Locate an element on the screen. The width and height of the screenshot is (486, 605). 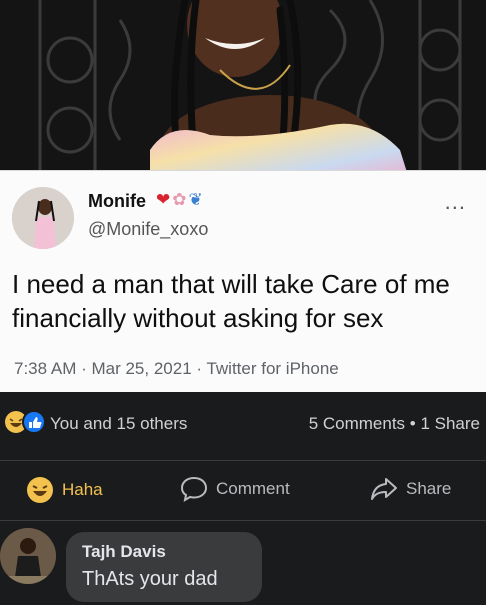
share-label: Share is located at coordinates (429, 488).